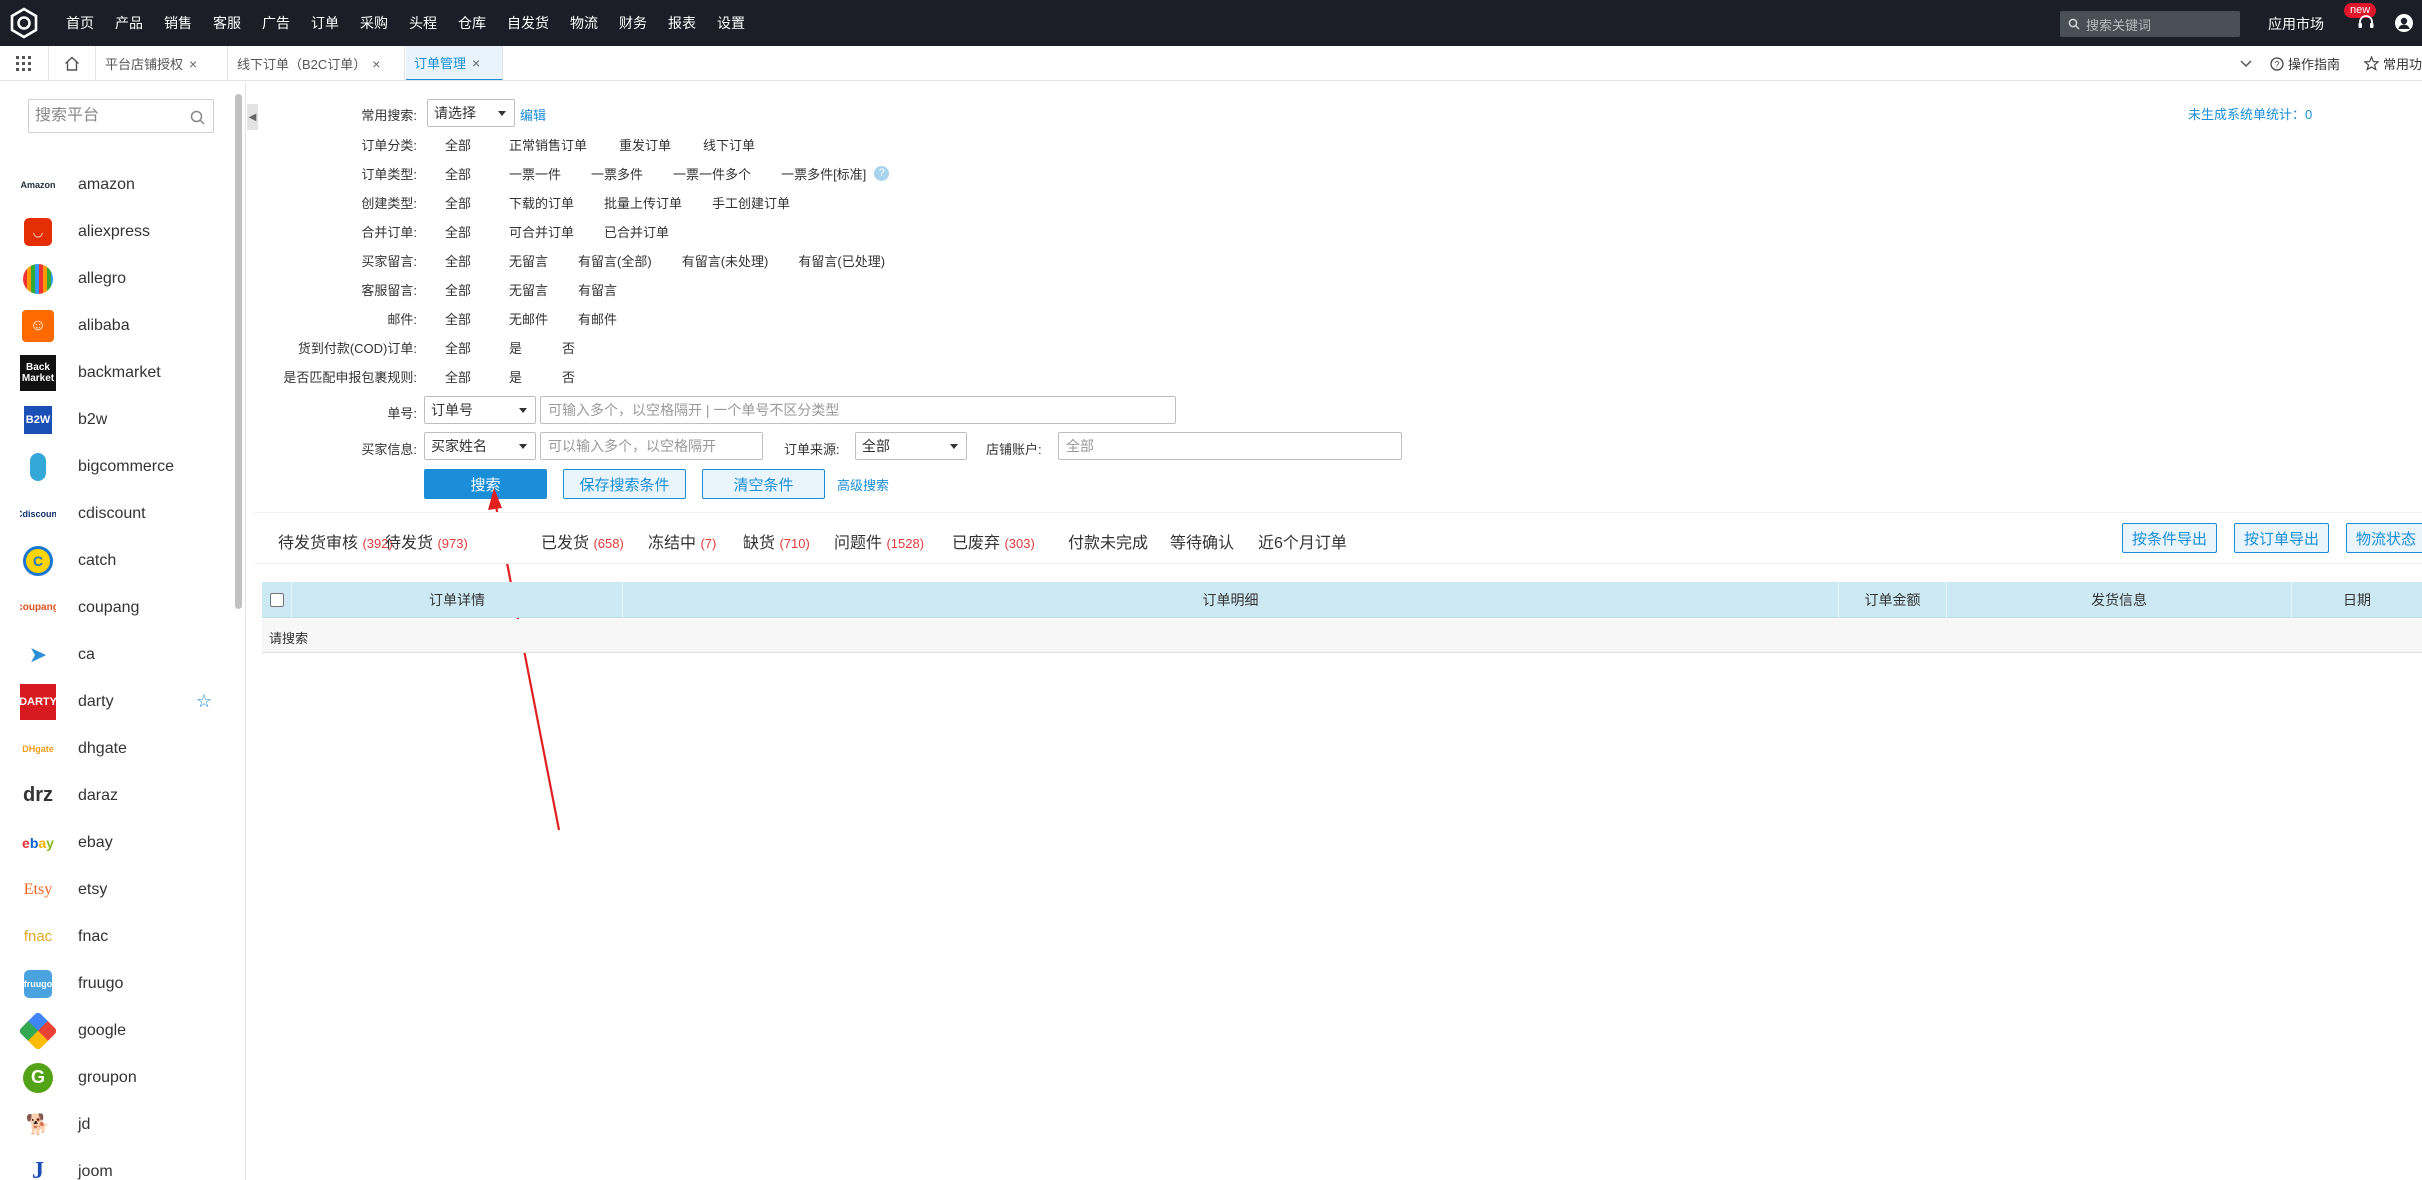 This screenshot has width=2422, height=1180. Describe the element at coordinates (116, 278) in the screenshot. I see `platform-item-allegro: allegro` at that location.